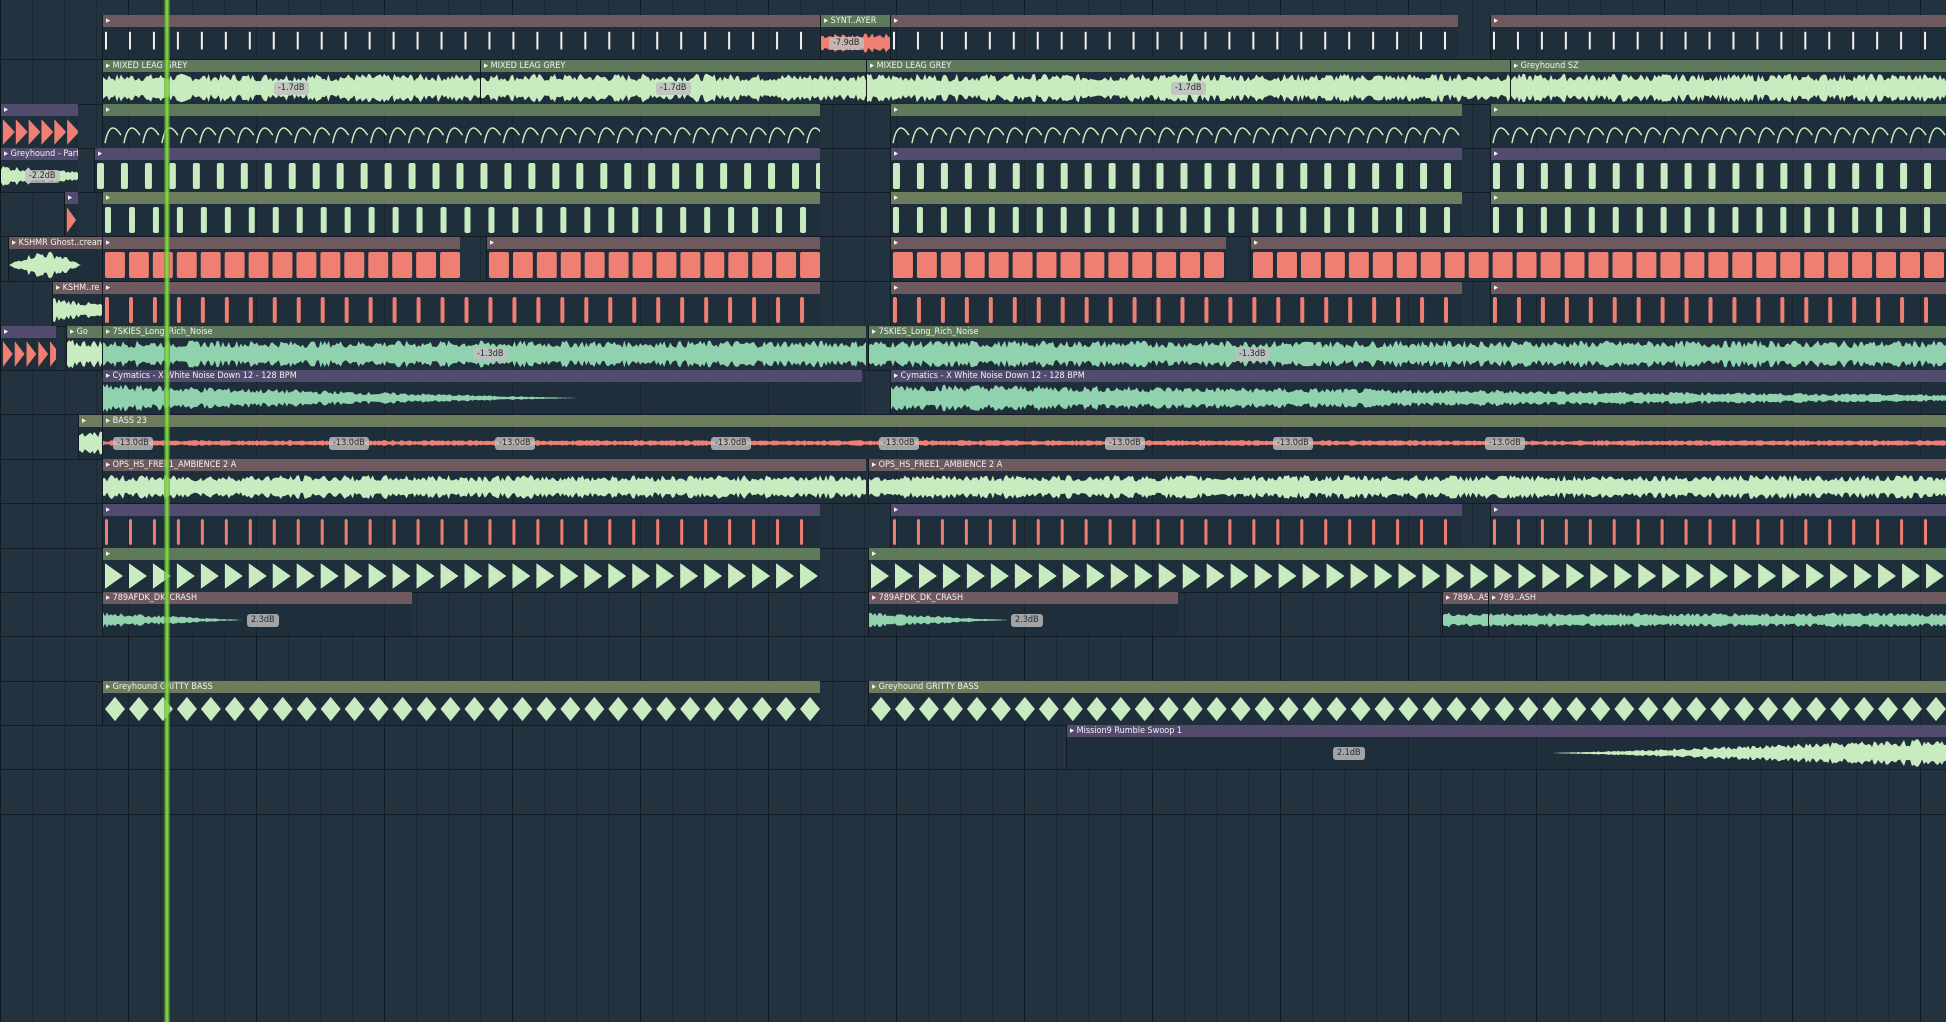 The height and width of the screenshot is (1022, 1946). What do you see at coordinates (1465, 614) in the screenshot?
I see `audio-clip: ▸ 789A..ASH` at bounding box center [1465, 614].